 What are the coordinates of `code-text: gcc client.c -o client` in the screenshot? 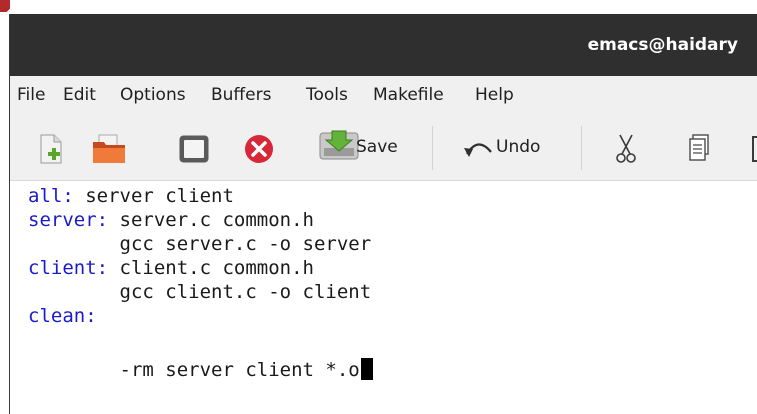 It's located at (200, 292).